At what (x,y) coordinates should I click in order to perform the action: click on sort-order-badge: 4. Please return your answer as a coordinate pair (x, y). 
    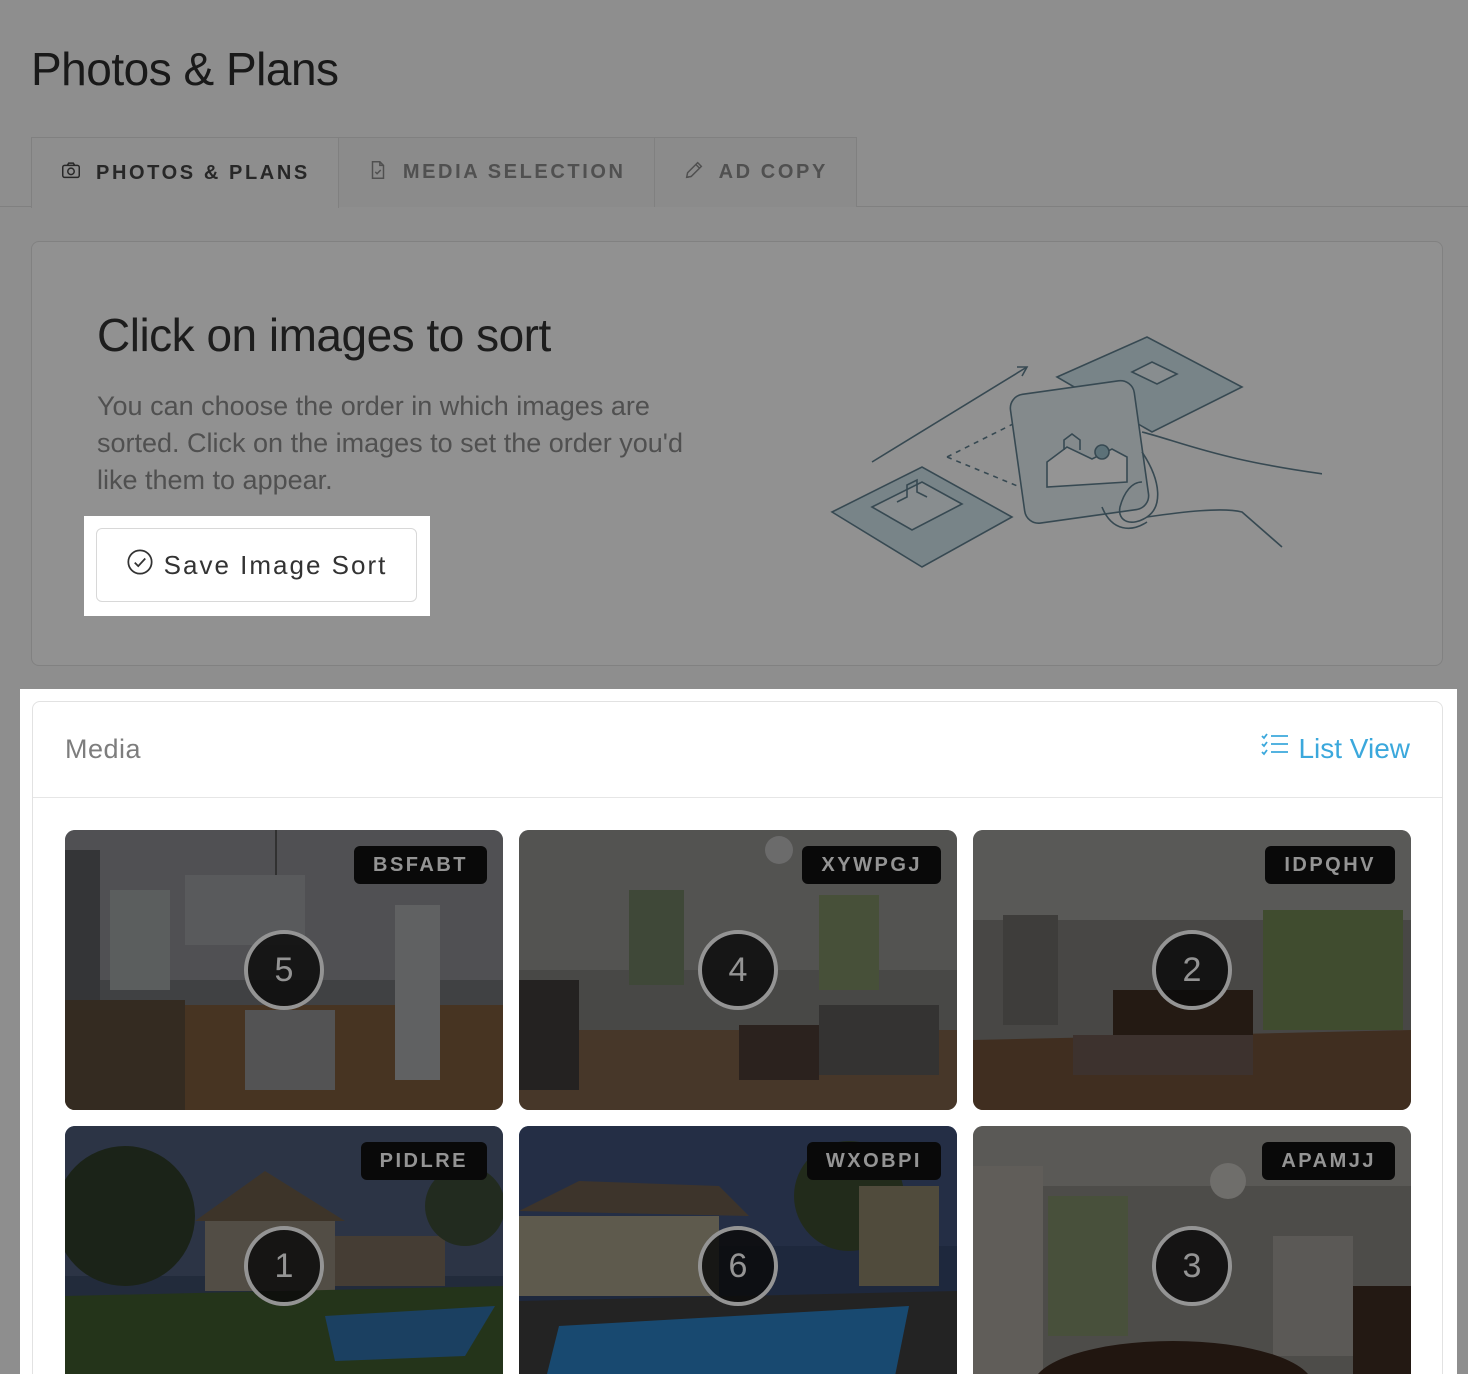
    Looking at the image, I should click on (738, 970).